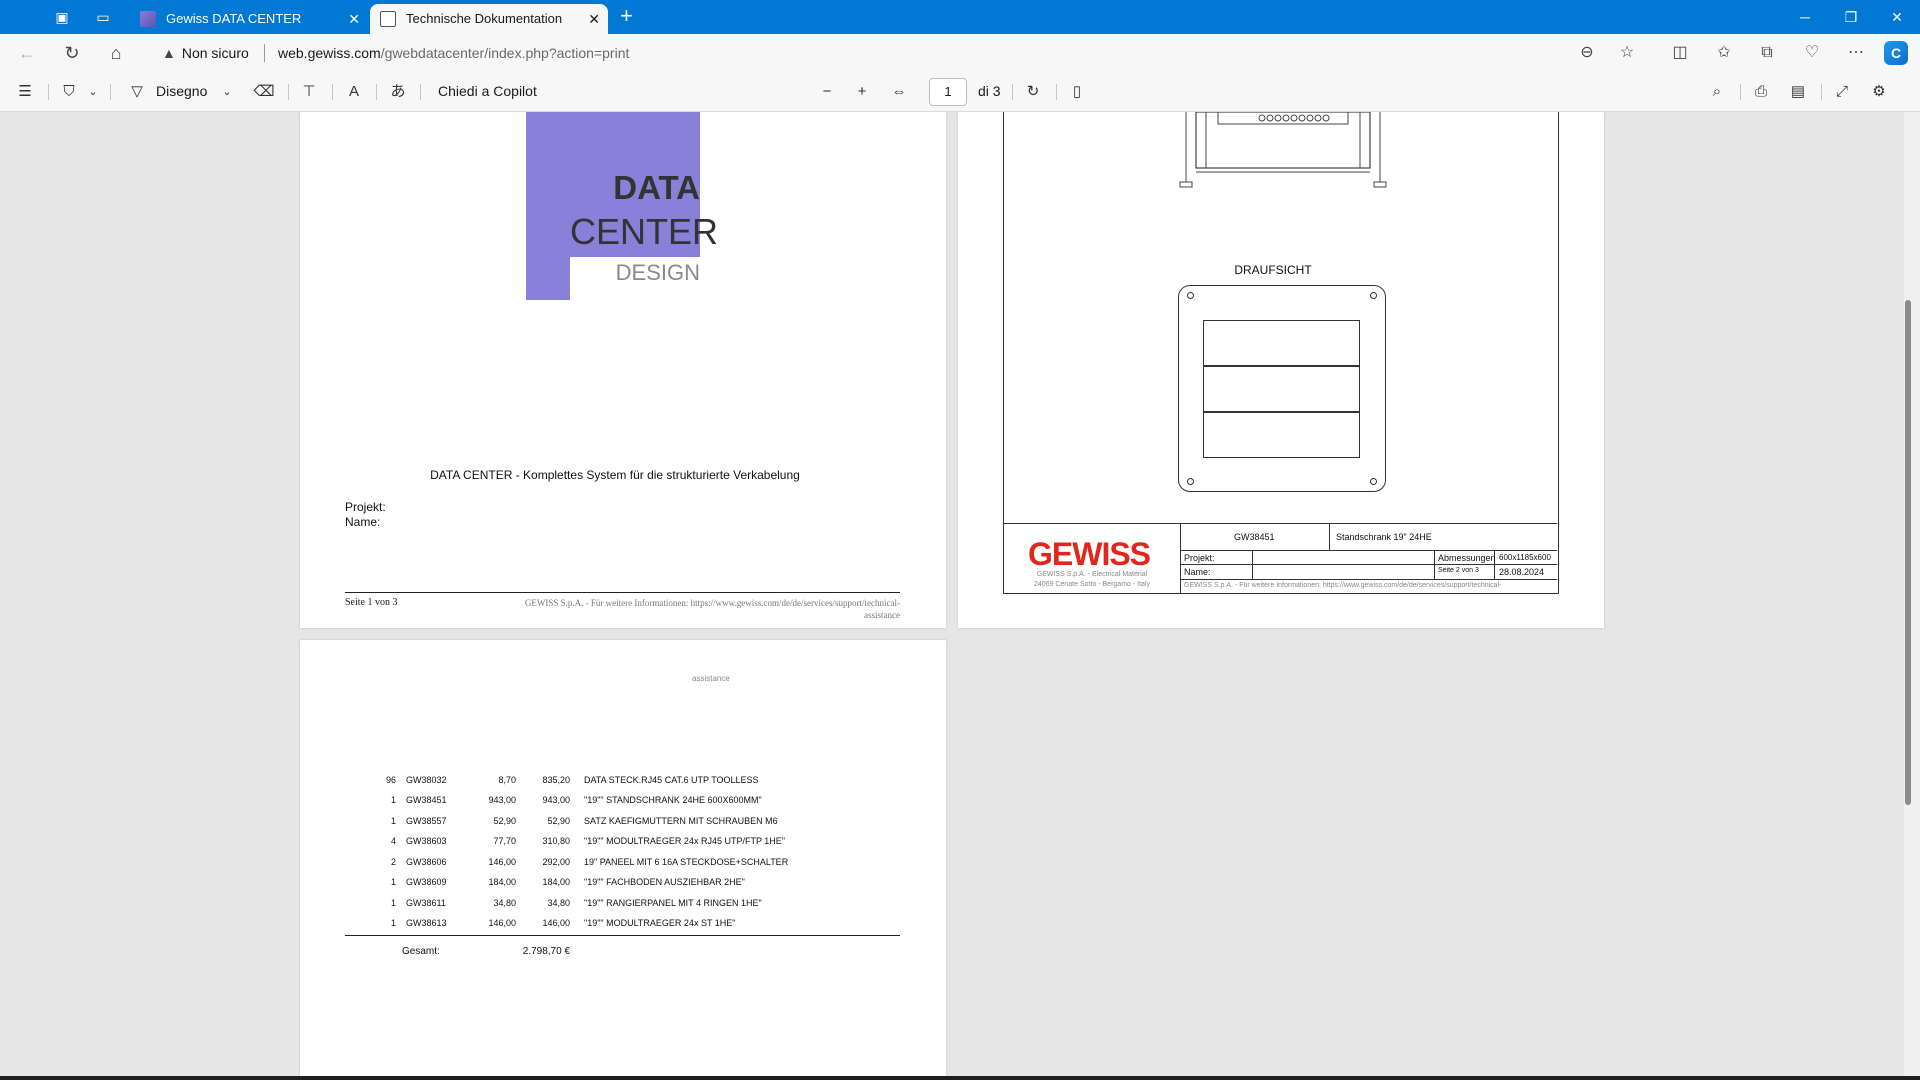 The image size is (1920, 1080). Describe the element at coordinates (1761, 92) in the screenshot. I see `print-icon: ⎙` at that location.